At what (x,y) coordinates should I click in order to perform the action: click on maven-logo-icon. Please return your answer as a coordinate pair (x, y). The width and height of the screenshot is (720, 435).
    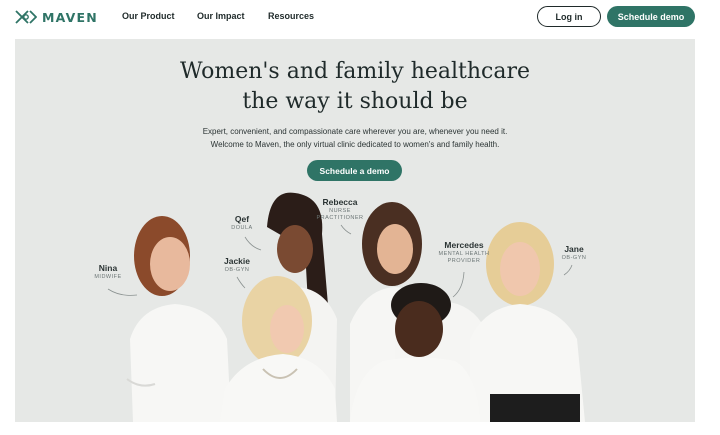
    Looking at the image, I should click on (26, 17).